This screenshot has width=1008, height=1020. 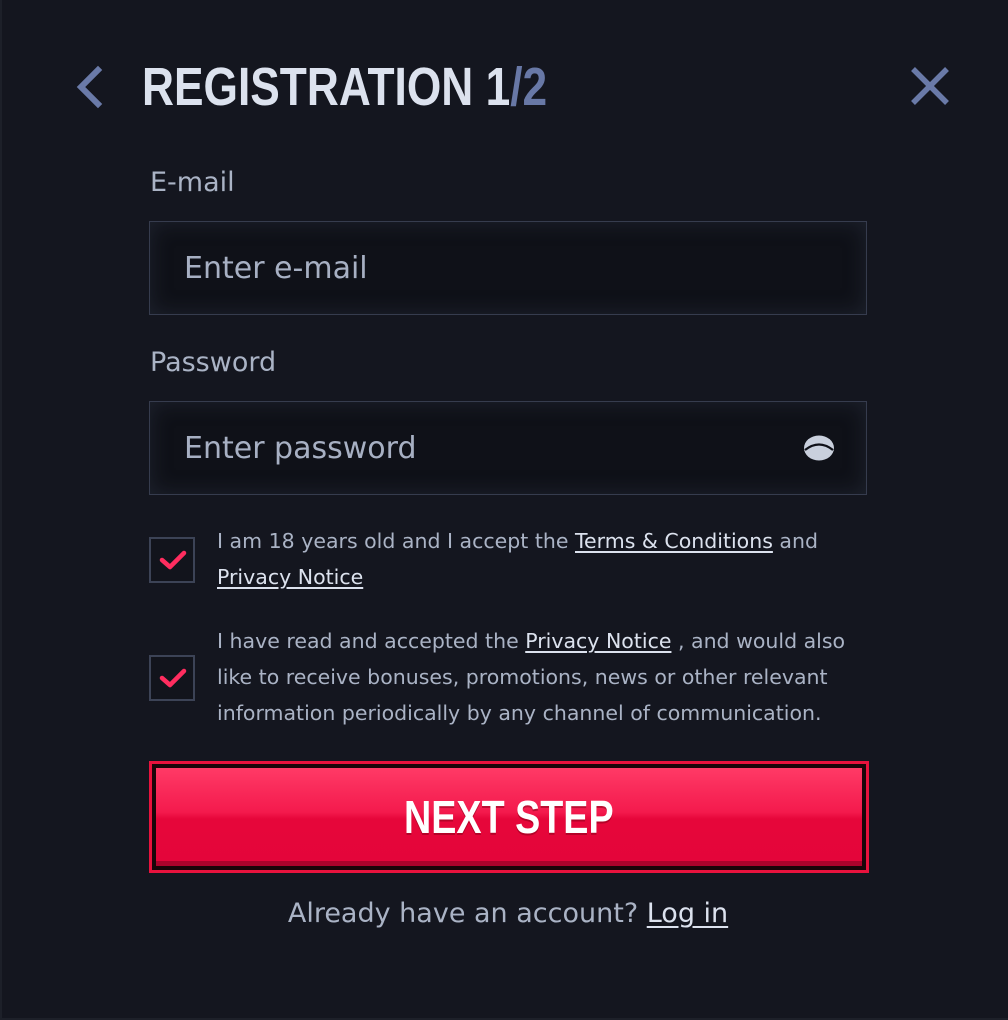 I want to click on email-field-box, so click(x=508, y=268).